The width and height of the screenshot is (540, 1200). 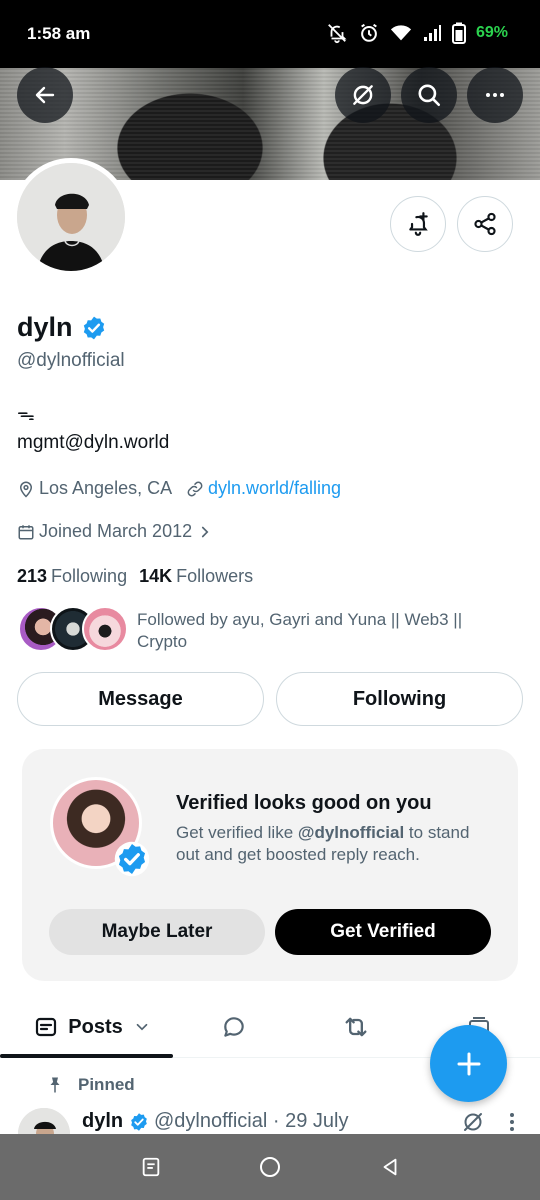 What do you see at coordinates (142, 1027) in the screenshot?
I see `chevron-down-icon` at bounding box center [142, 1027].